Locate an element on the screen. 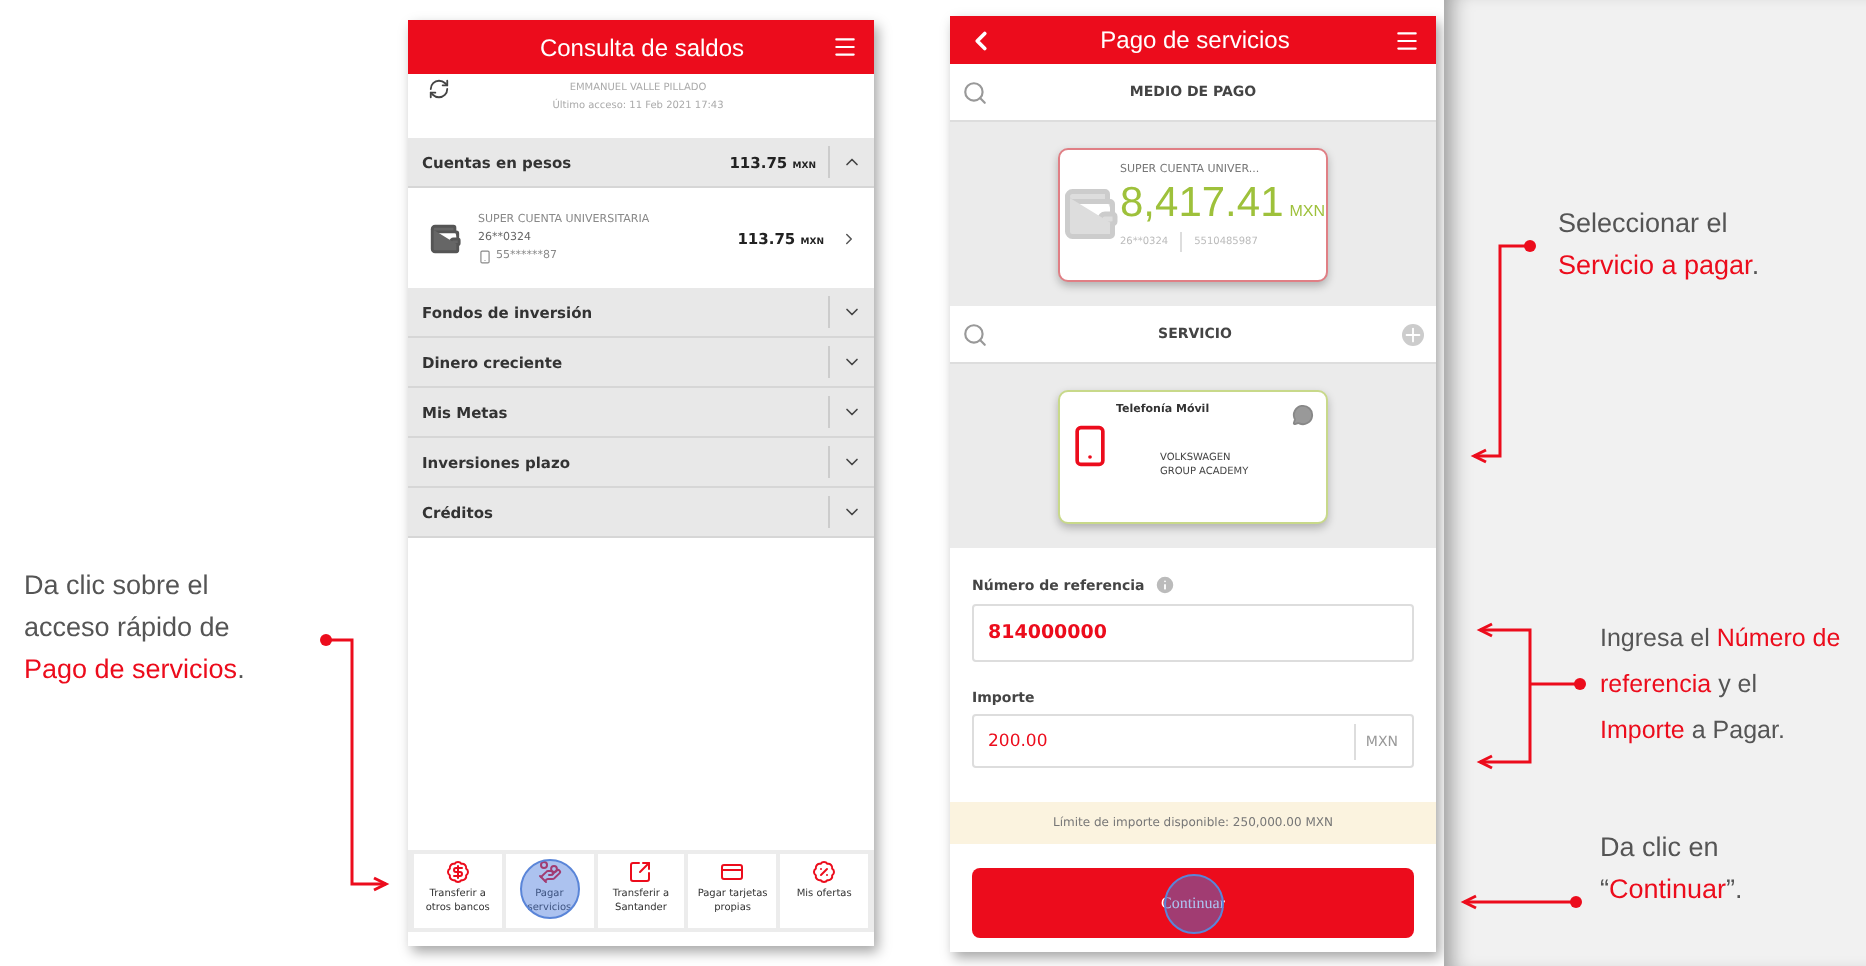 The image size is (1866, 966). instruction-text: Ingresa el Número de referencia y el Importe a Pagar. is located at coordinates (1721, 685).